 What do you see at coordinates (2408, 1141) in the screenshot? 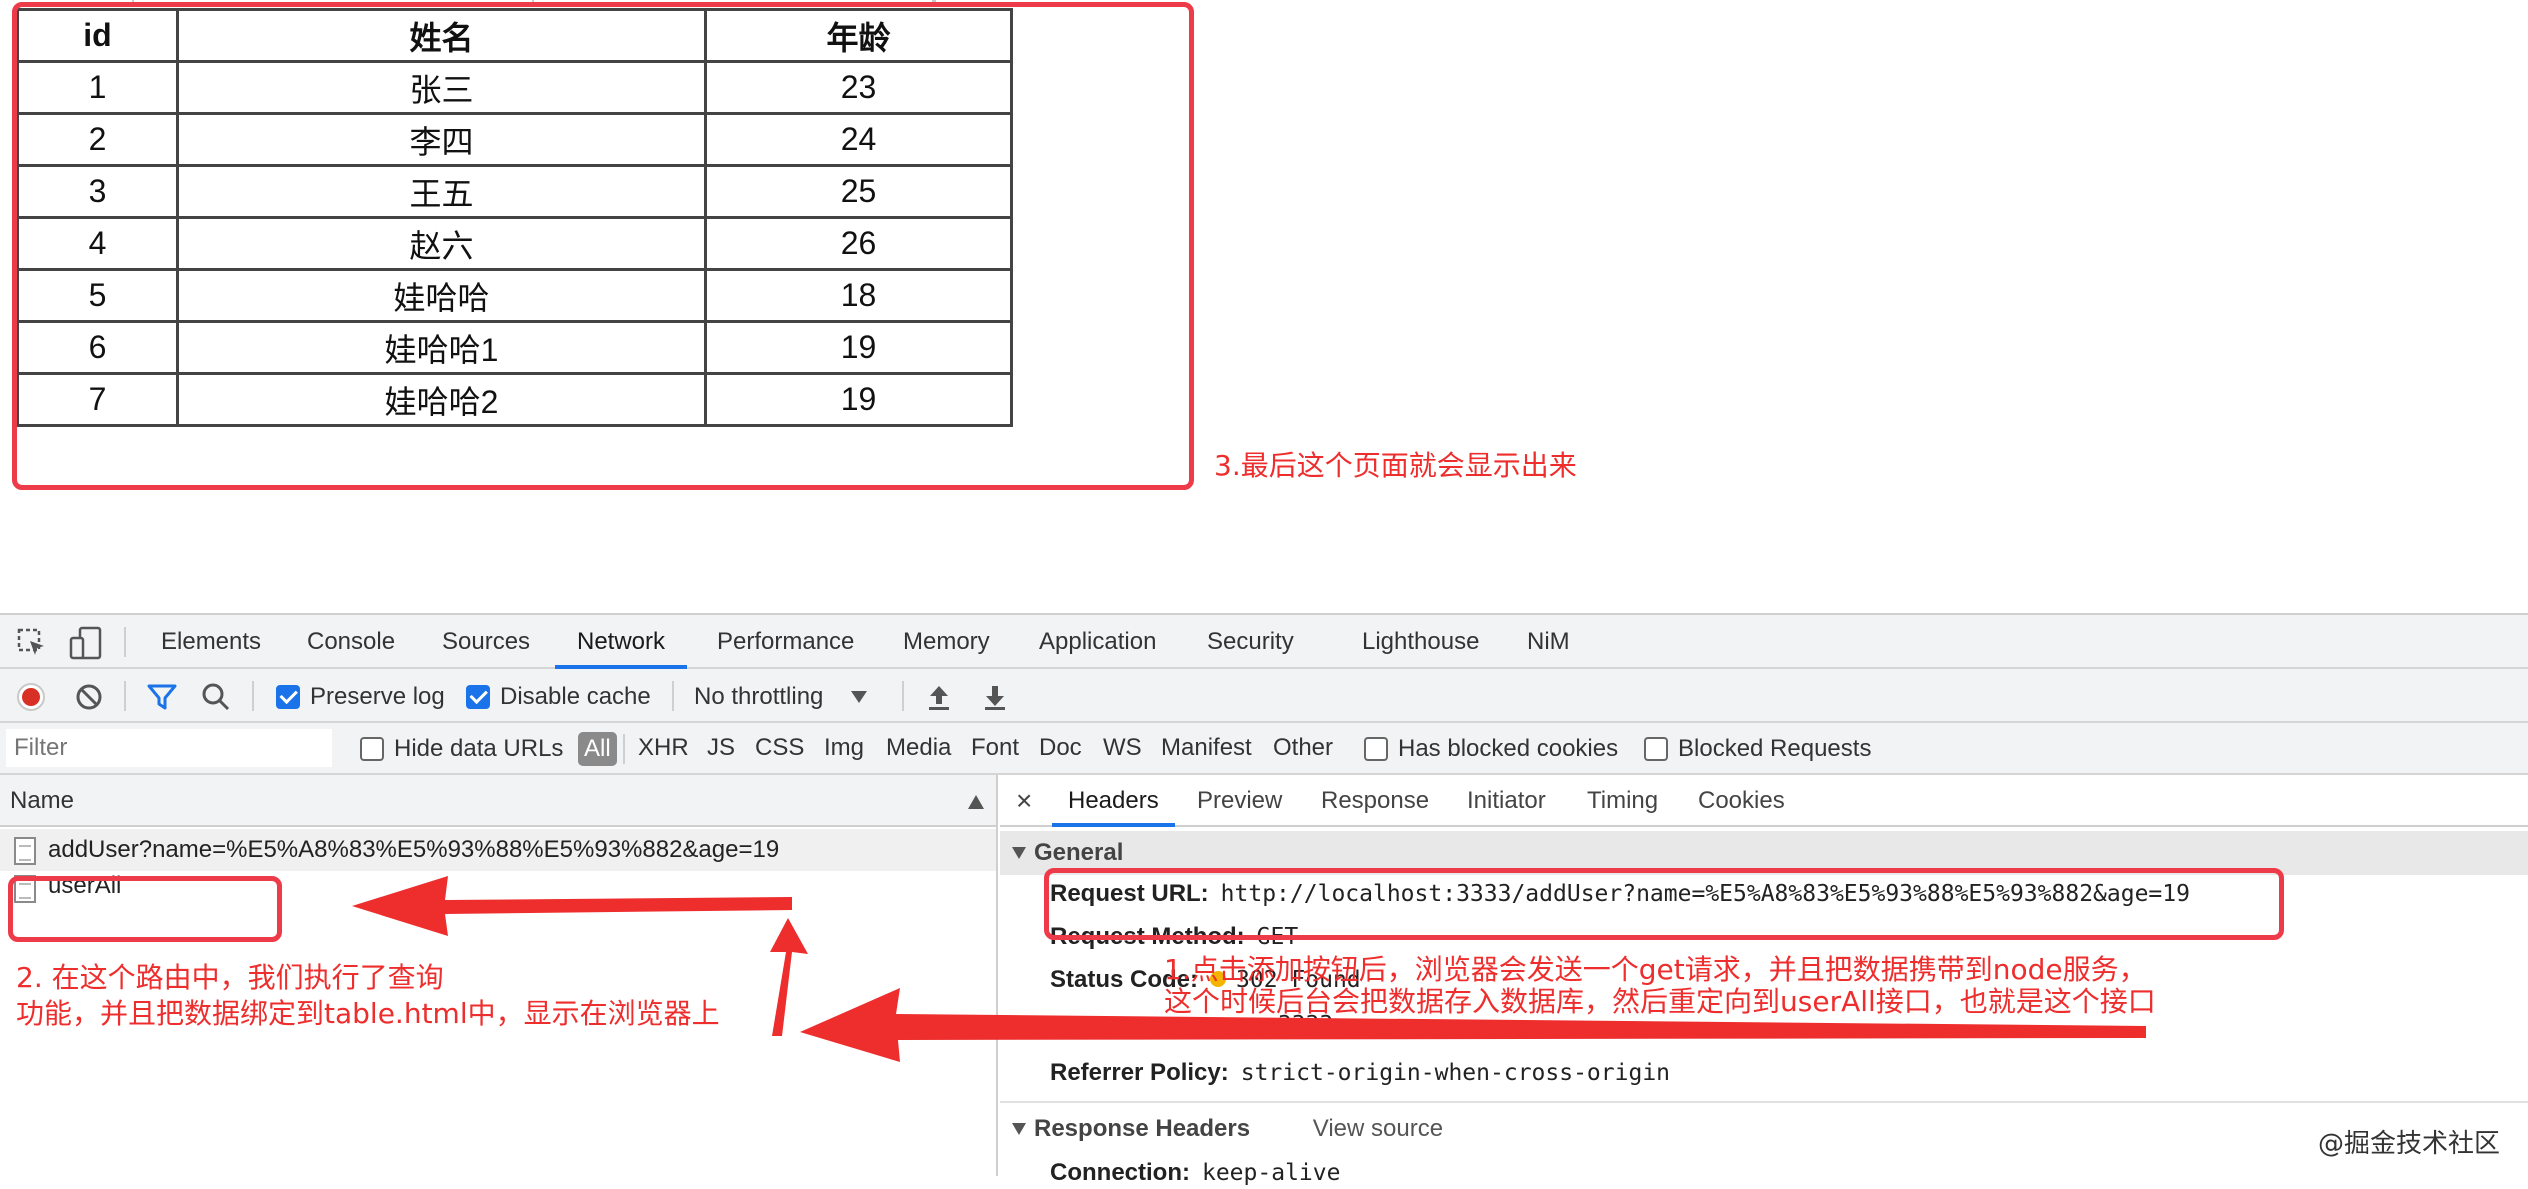
I see `watermark: @掘金技术社区` at bounding box center [2408, 1141].